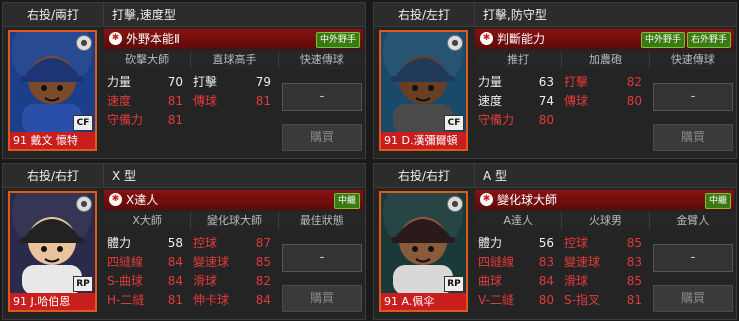 The height and width of the screenshot is (321, 739). Describe the element at coordinates (708, 40) in the screenshot. I see `position-tag: 右外野手` at that location.